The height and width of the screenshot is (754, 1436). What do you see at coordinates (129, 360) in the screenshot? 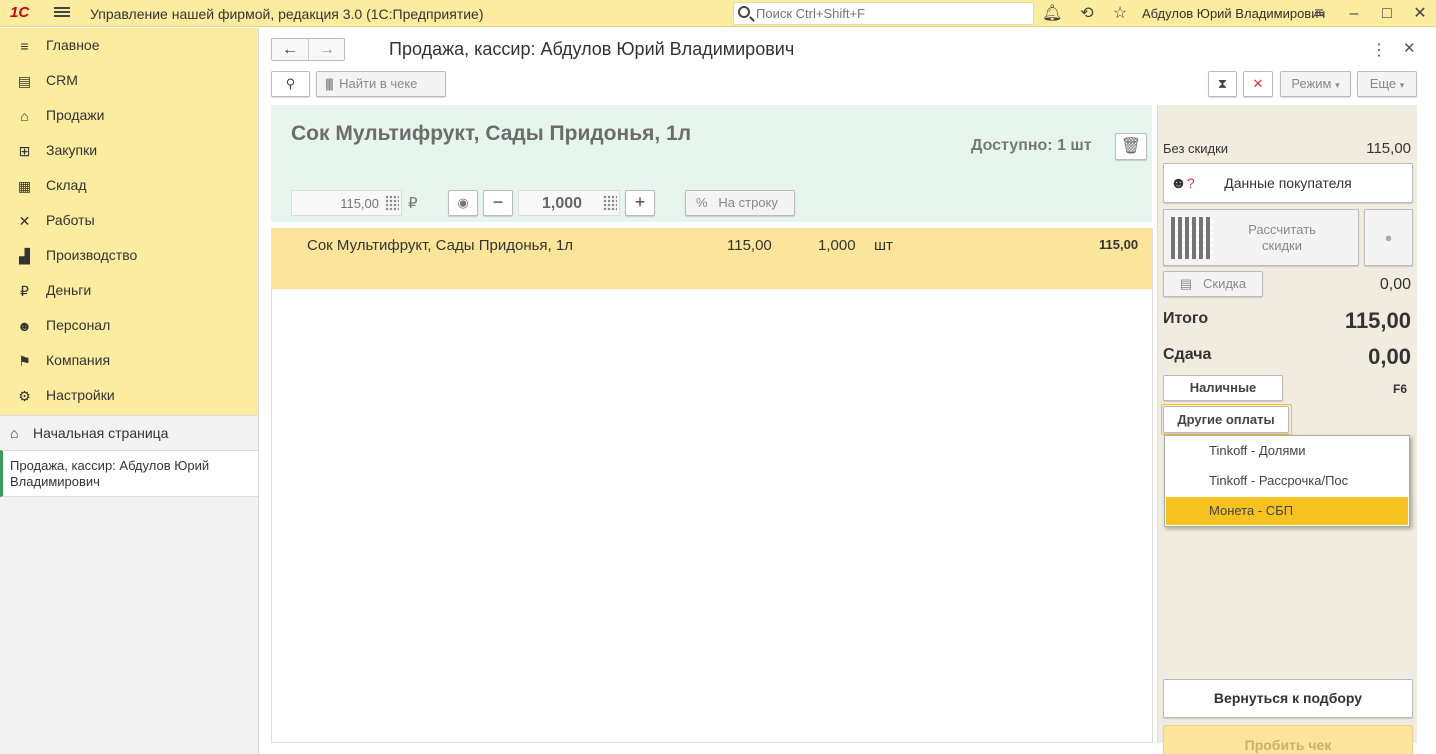
I see `sidebar-item: ⚑ Компания` at bounding box center [129, 360].